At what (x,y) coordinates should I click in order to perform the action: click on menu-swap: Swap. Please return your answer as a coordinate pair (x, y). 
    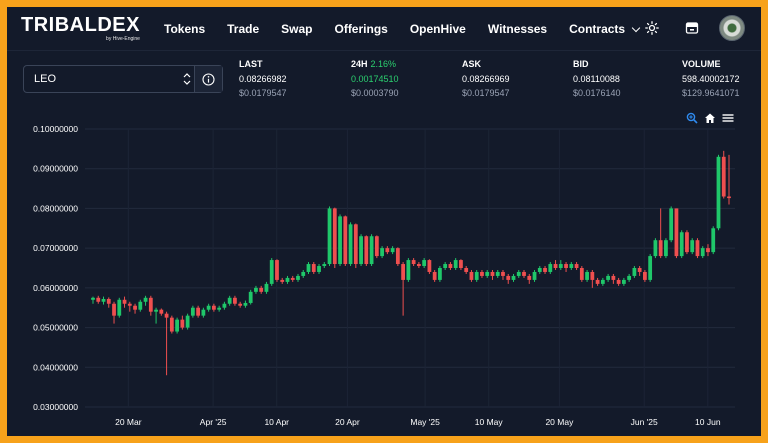
    Looking at the image, I should click on (296, 29).